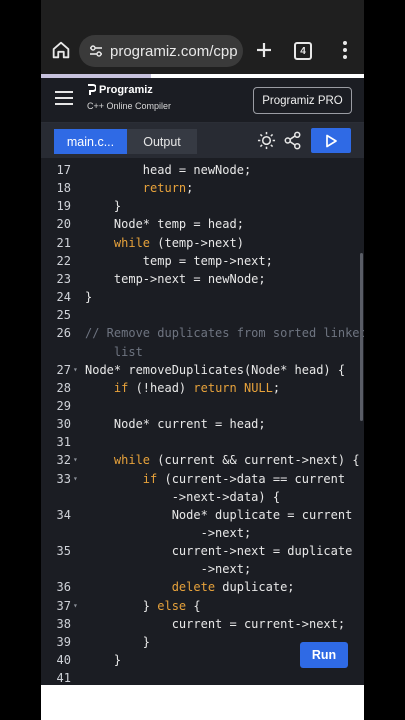 The width and height of the screenshot is (405, 720). I want to click on editor-scrollbar, so click(361, 337).